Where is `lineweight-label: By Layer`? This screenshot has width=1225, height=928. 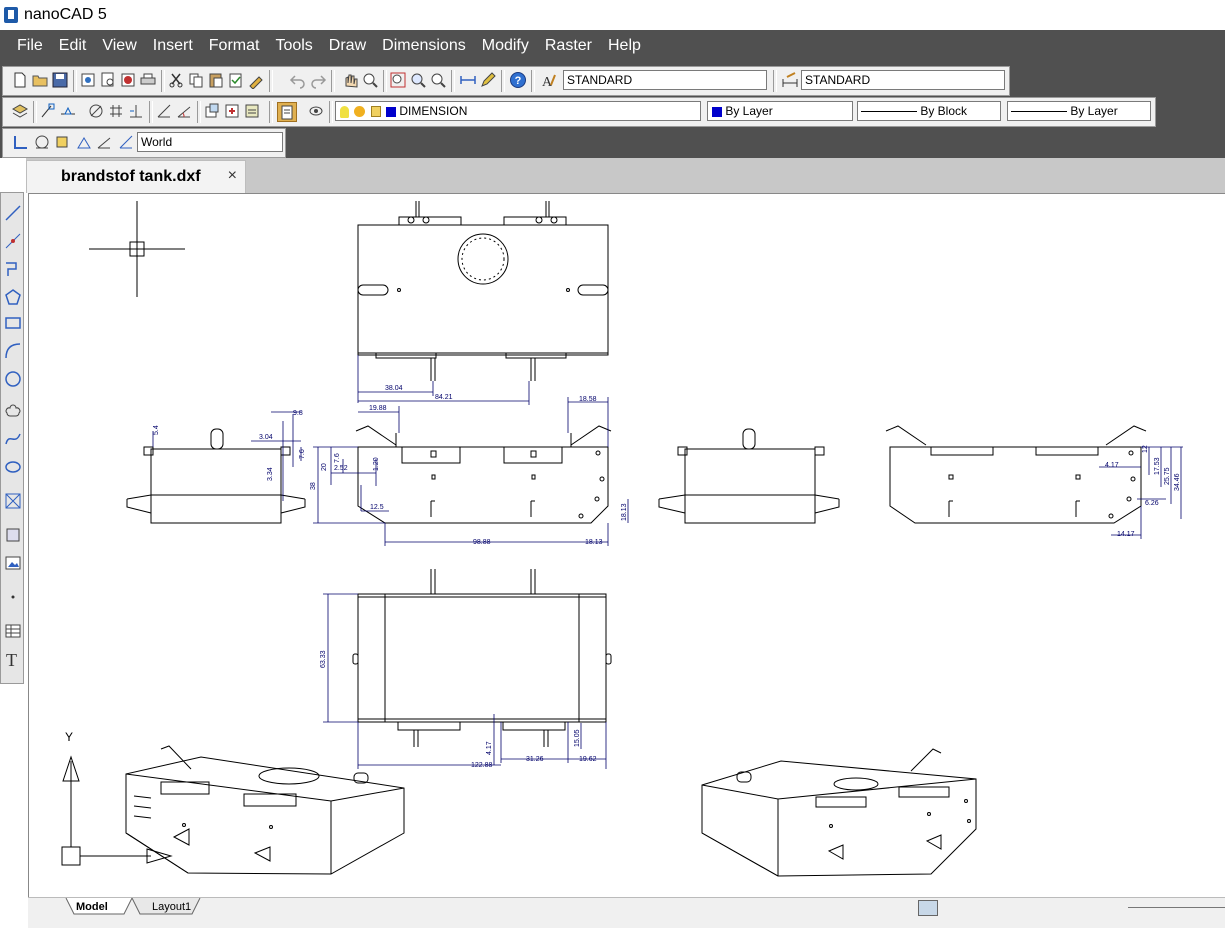
lineweight-label: By Layer is located at coordinates (1094, 111).